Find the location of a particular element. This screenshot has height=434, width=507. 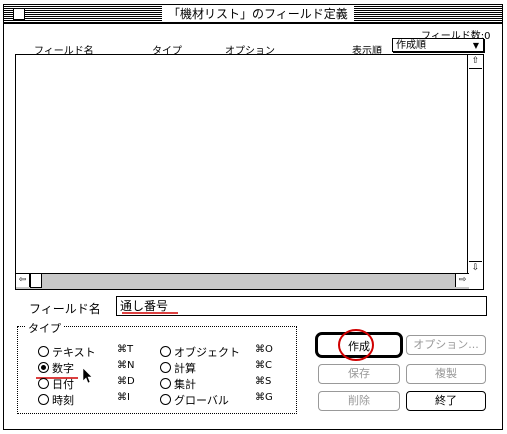

type-option-shortcut: ⌘D is located at coordinates (126, 381).